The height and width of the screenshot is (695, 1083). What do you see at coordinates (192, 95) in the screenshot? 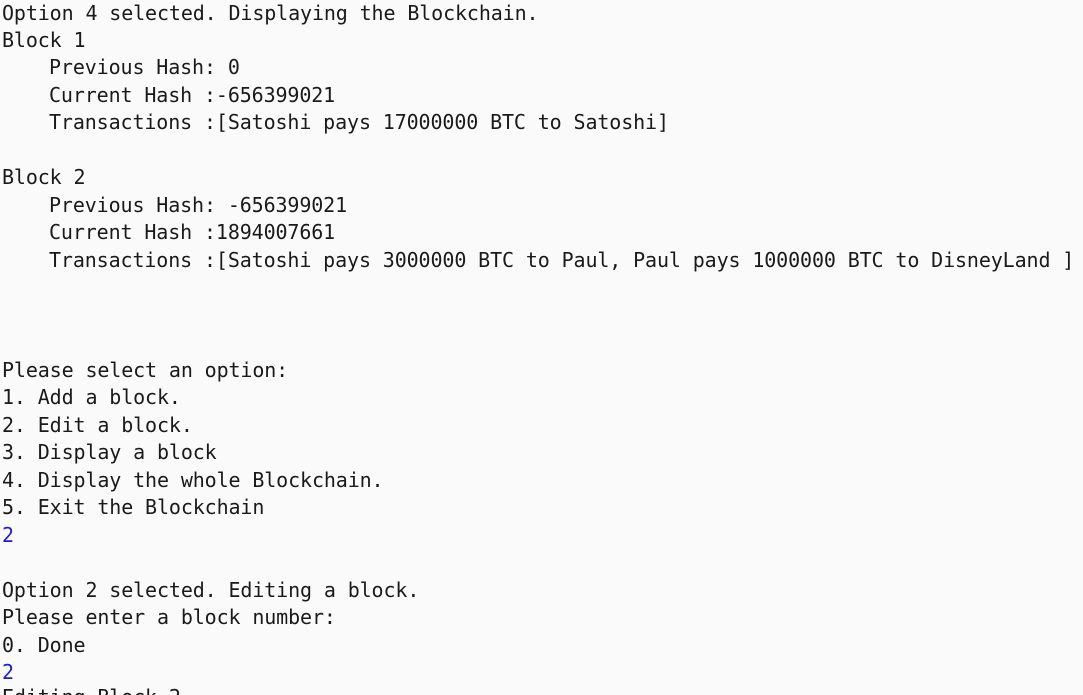
I see `block-1-current-hash: Current Hash :-656399021` at bounding box center [192, 95].